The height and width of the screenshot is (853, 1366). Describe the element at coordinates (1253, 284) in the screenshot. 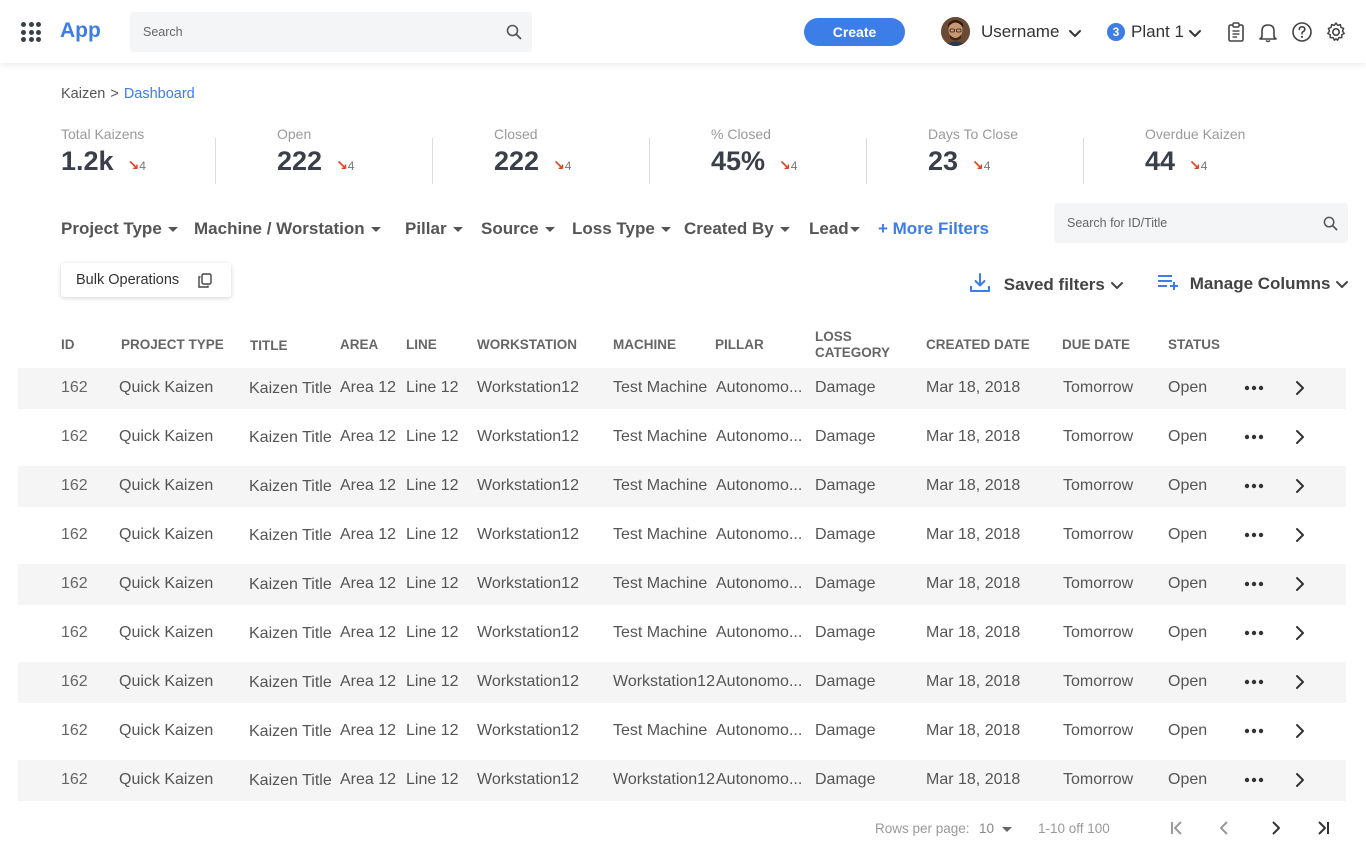

I see `manage-columns-dropdown: Manage Columns` at that location.